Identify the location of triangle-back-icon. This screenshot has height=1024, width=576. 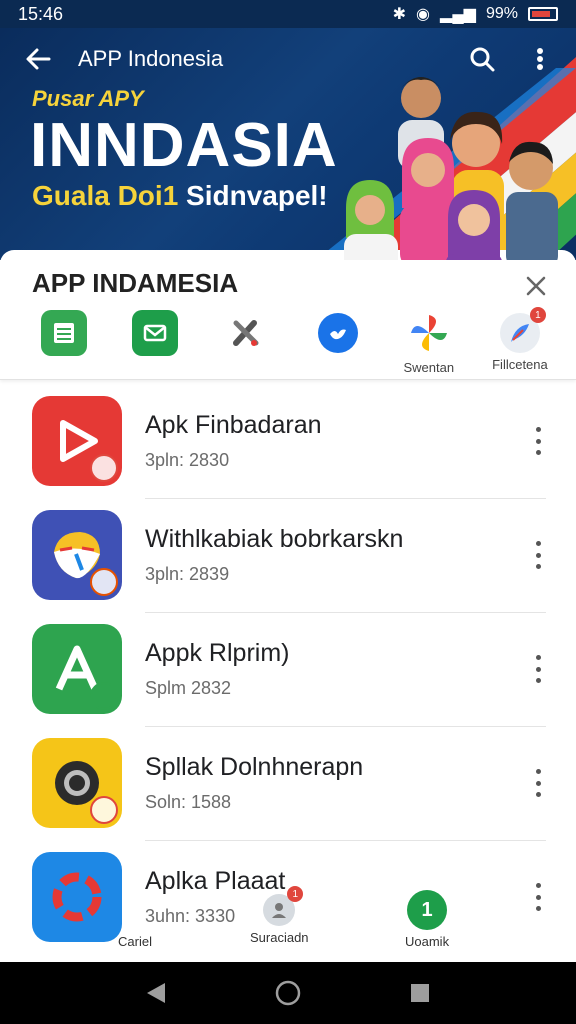
(156, 993).